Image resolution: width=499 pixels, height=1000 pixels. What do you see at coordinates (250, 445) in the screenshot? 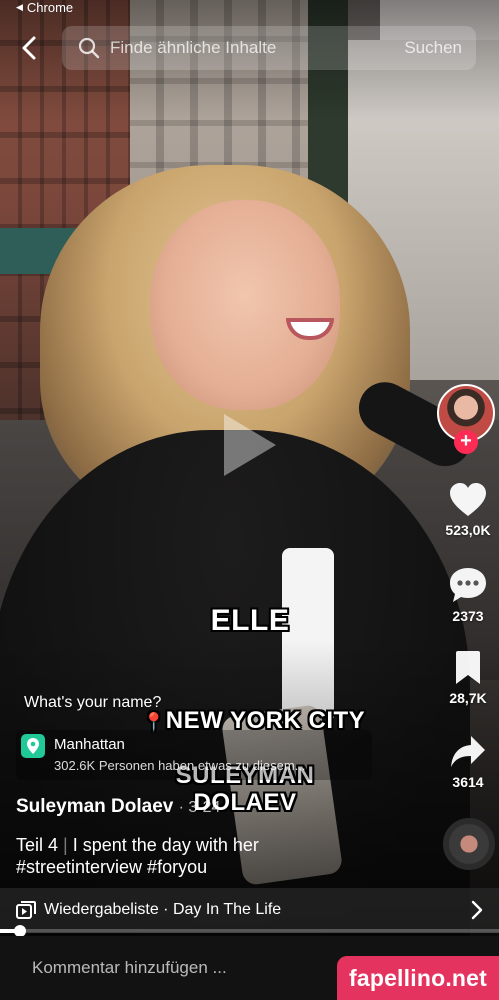
I see `play-icon` at bounding box center [250, 445].